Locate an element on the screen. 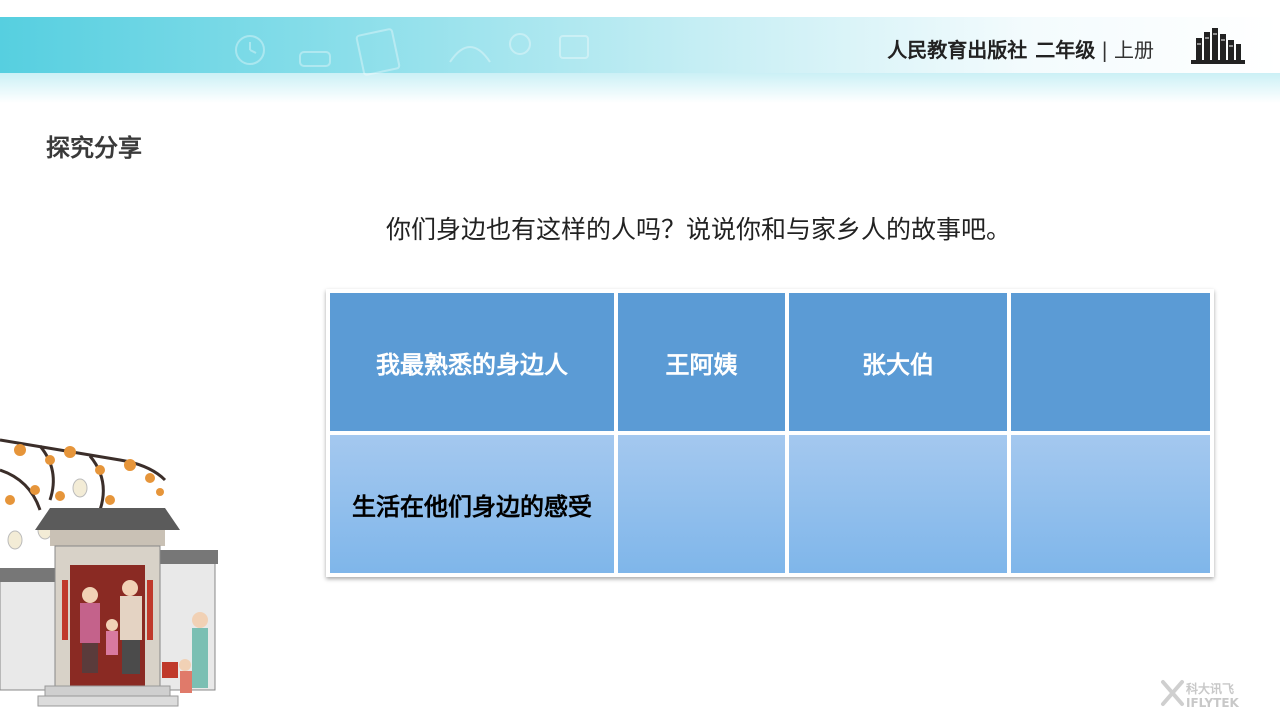 The width and height of the screenshot is (1280, 720). question-text: 你们身边也有这样的人吗？说说你和与家乡人的故事吧。 is located at coordinates (699, 229).